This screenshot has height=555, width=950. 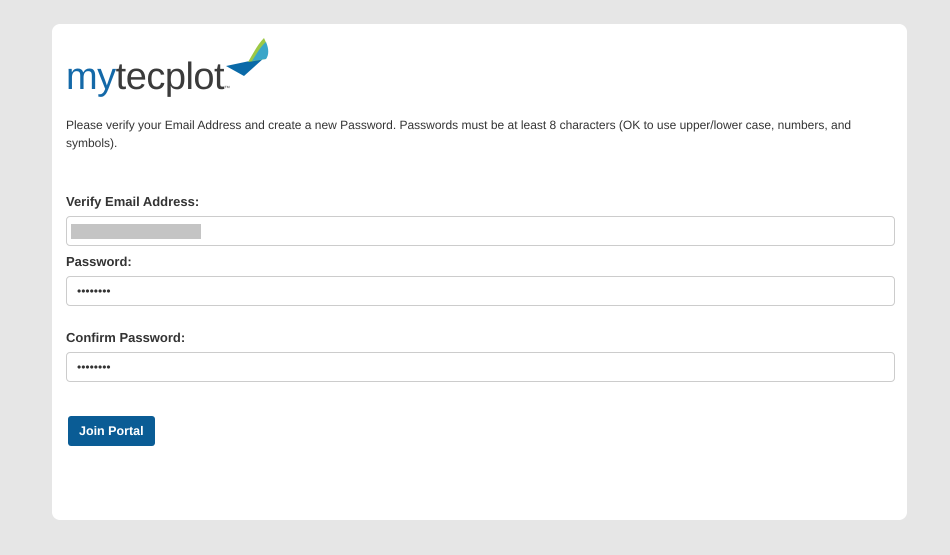 What do you see at coordinates (459, 134) in the screenshot?
I see `instructions-text: Please verify your Email Address and create a new Password. Passwords must be at least 8 characters (OK to use upper/lower case, numbers, and symbols).` at bounding box center [459, 134].